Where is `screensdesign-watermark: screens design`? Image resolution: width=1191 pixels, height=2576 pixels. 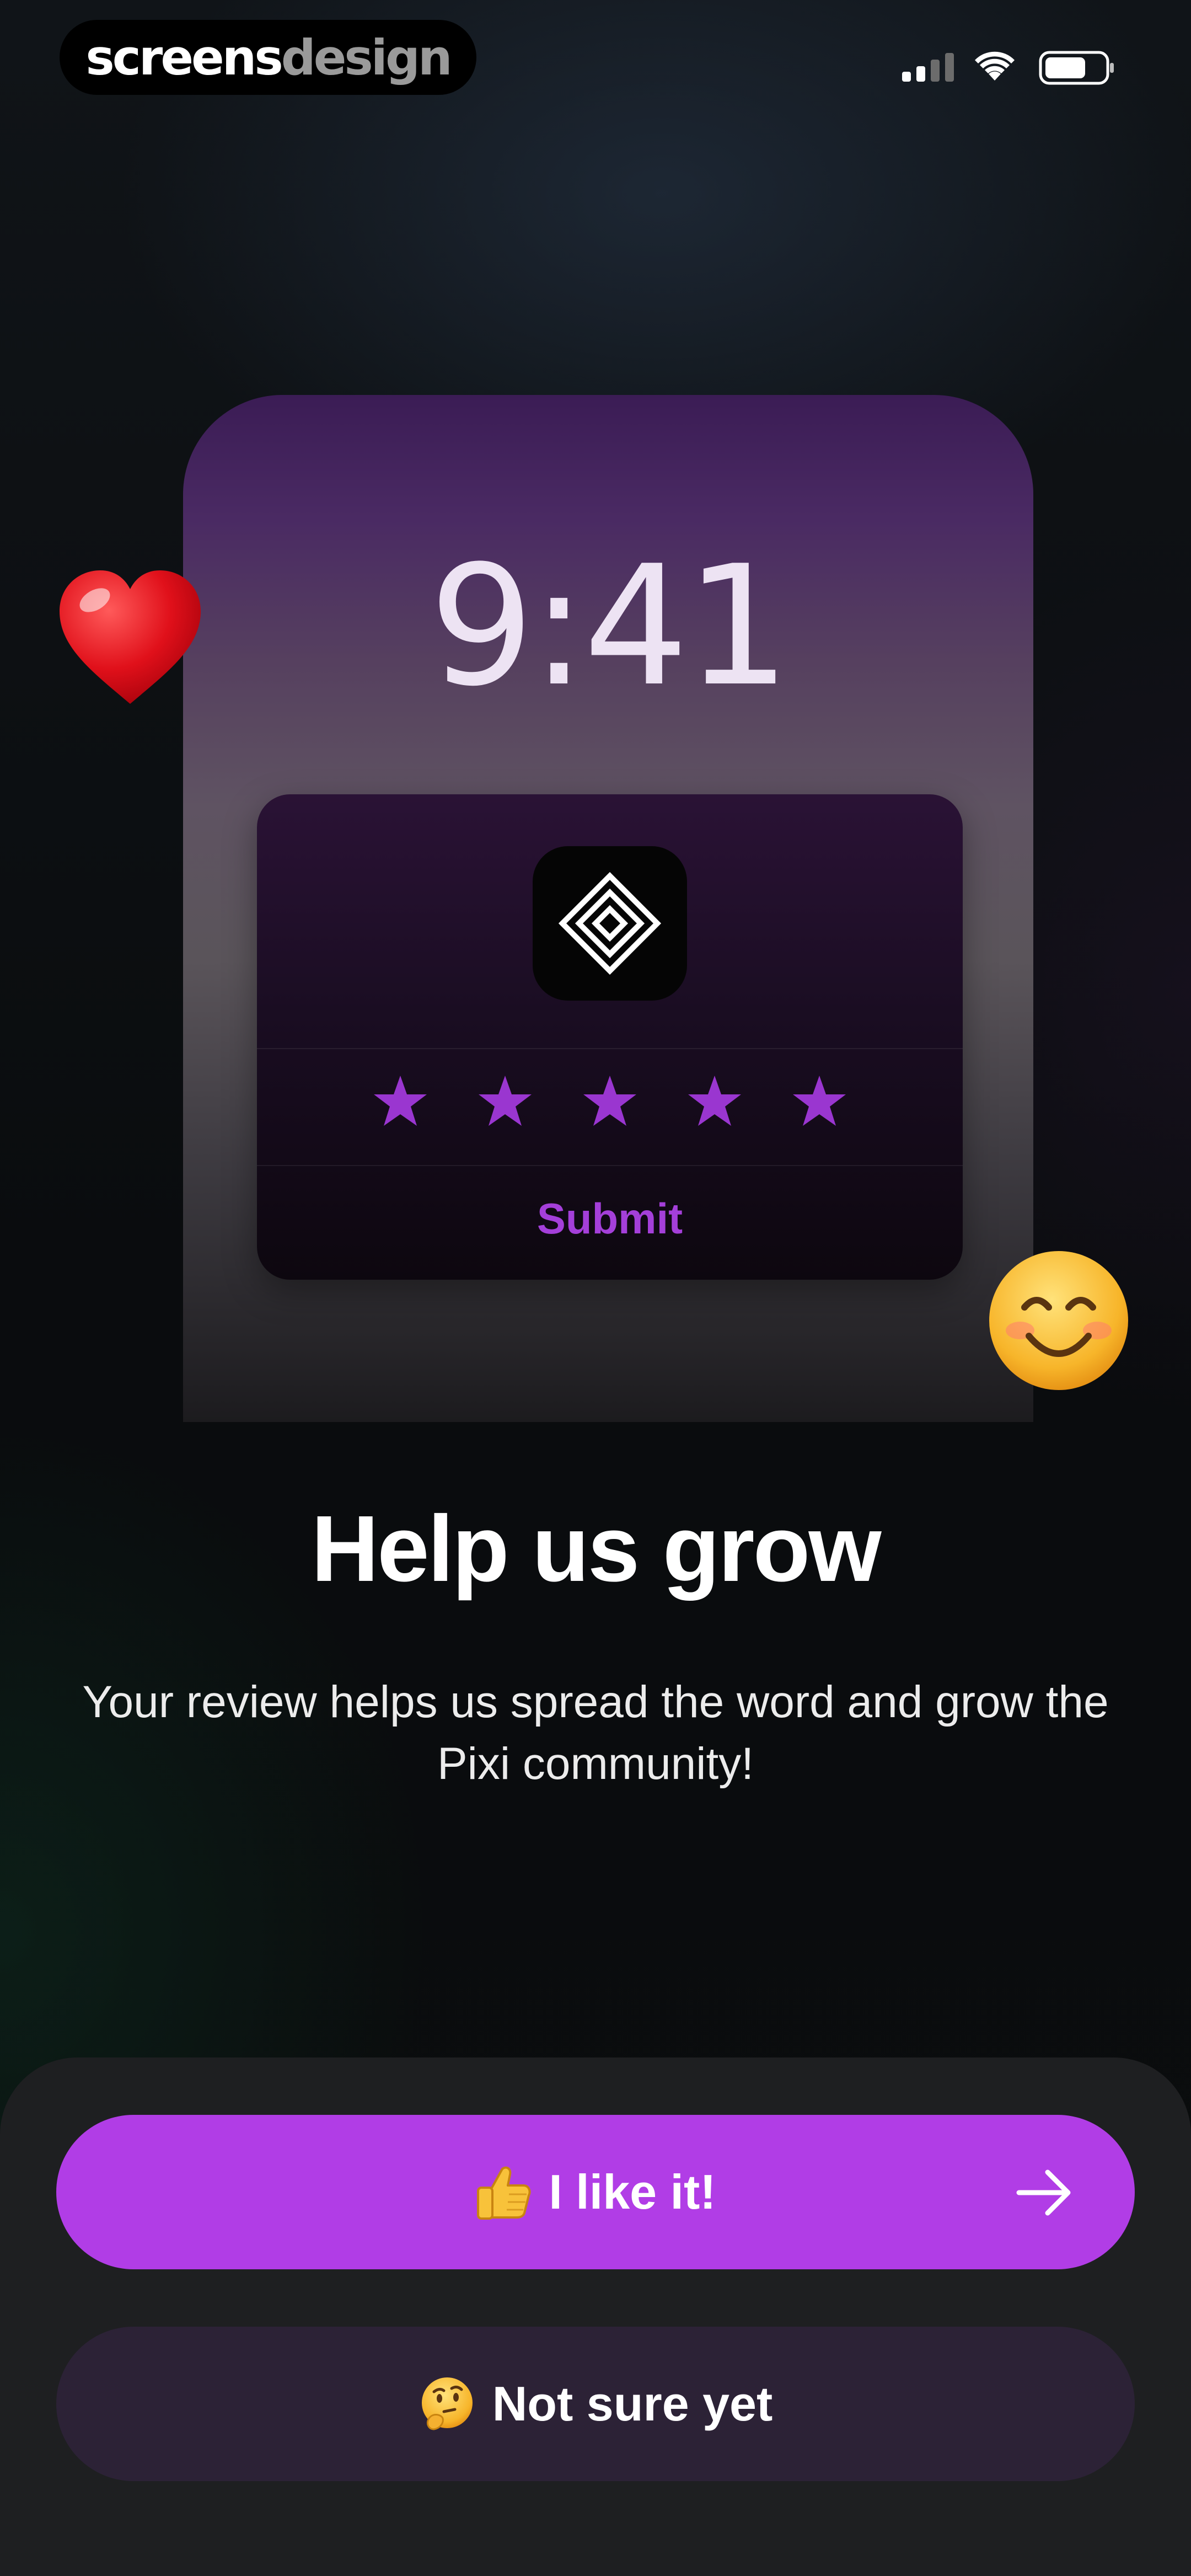
screensdesign-watermark: screens design is located at coordinates (268, 57).